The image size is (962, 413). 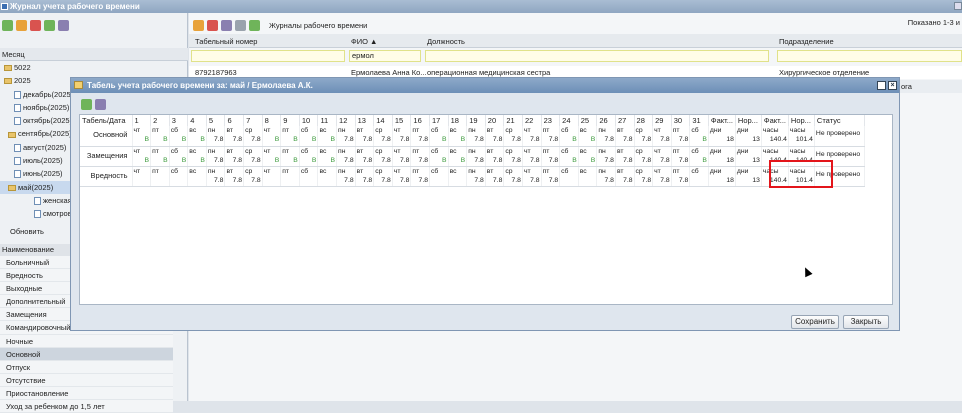 What do you see at coordinates (569, 120) in the screenshot?
I see `col-day: 24` at bounding box center [569, 120].